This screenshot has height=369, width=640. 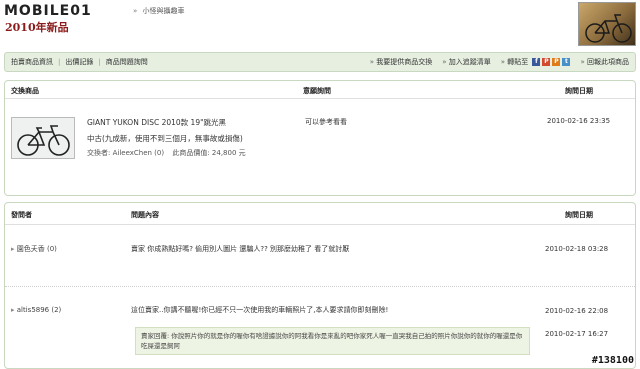 What do you see at coordinates (260, 310) in the screenshot?
I see `question-text: 這位賣家..你講不聽喔!你已經不只一次使用我的車輛照片了,本人要求請你即刻刪除!` at bounding box center [260, 310].